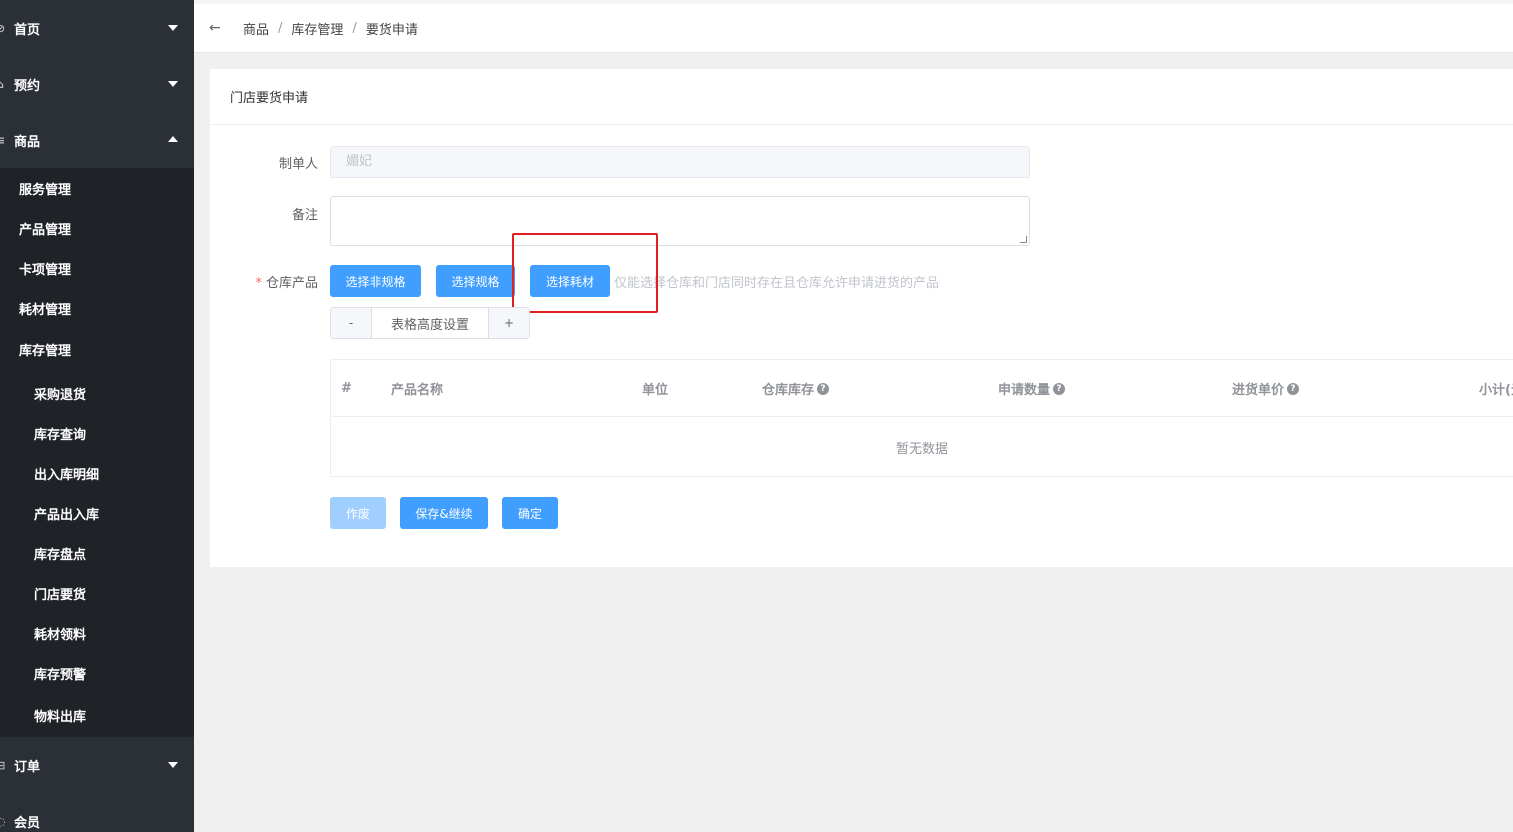 This screenshot has width=1513, height=832. What do you see at coordinates (286, 283) in the screenshot?
I see `warehouse-product-label: * 仓库产品` at bounding box center [286, 283].